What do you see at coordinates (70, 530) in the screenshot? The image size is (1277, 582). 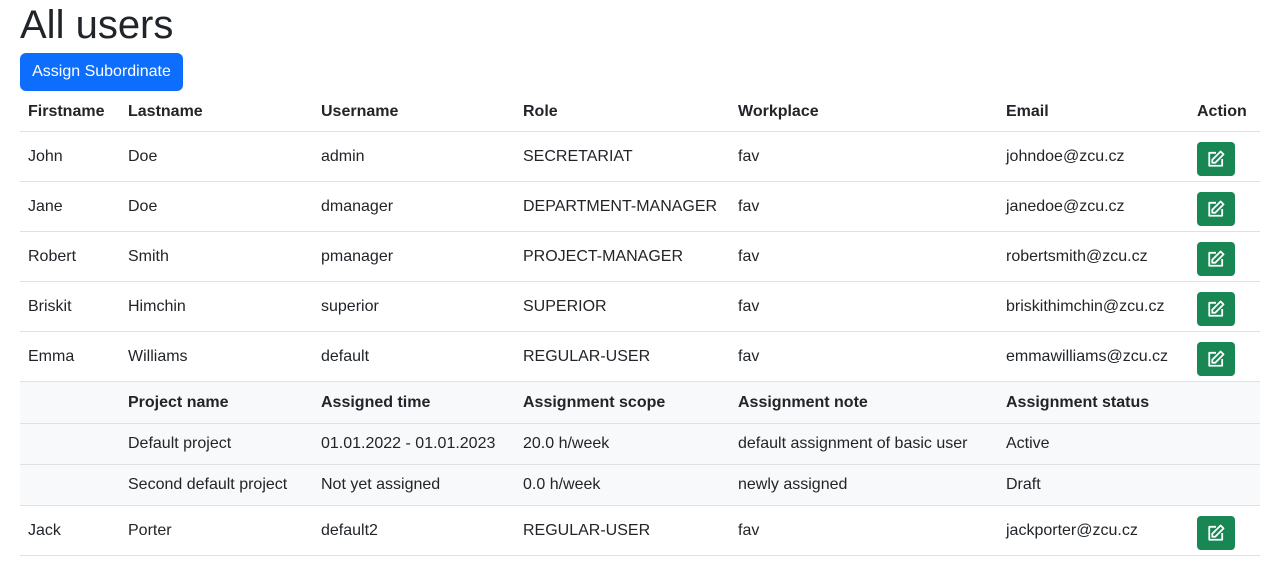 I see `cell-firstname: Jack` at bounding box center [70, 530].